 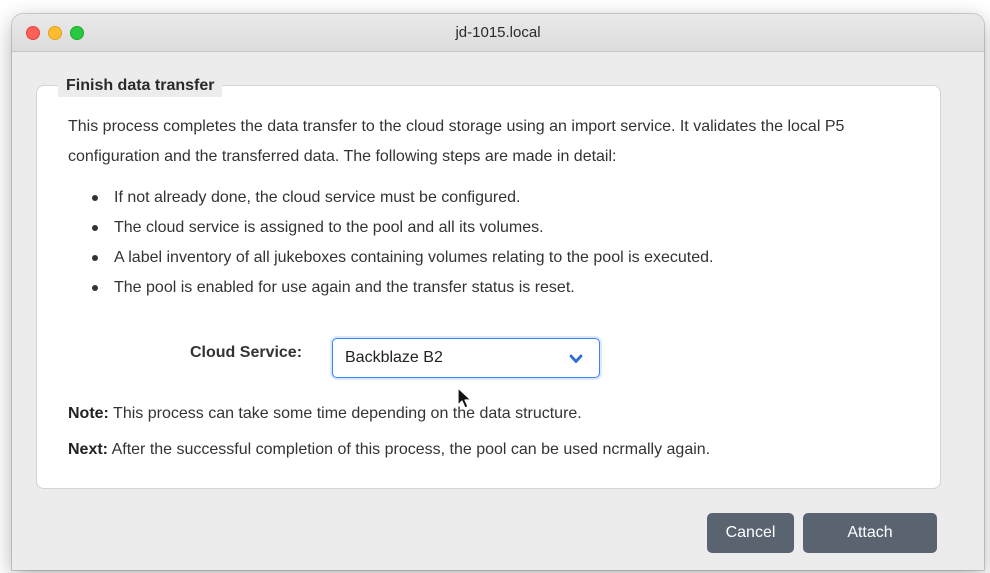 What do you see at coordinates (88, 449) in the screenshot?
I see `next-label: Next:` at bounding box center [88, 449].